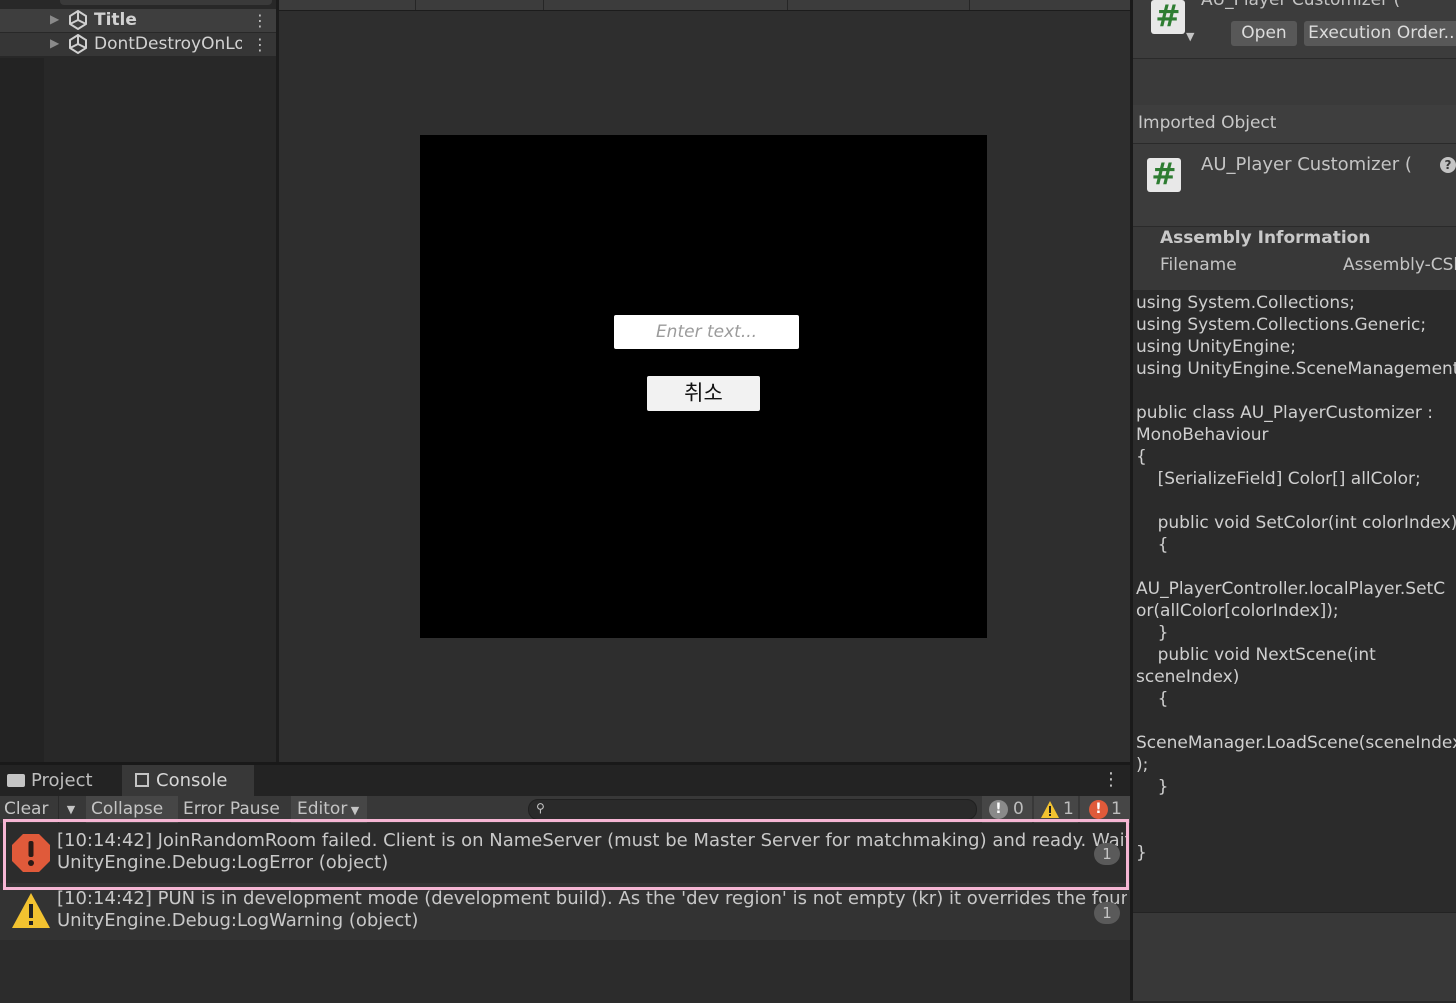 Image resolution: width=1456 pixels, height=1003 pixels. I want to click on hierarchy-gutter, so click(22, 410).